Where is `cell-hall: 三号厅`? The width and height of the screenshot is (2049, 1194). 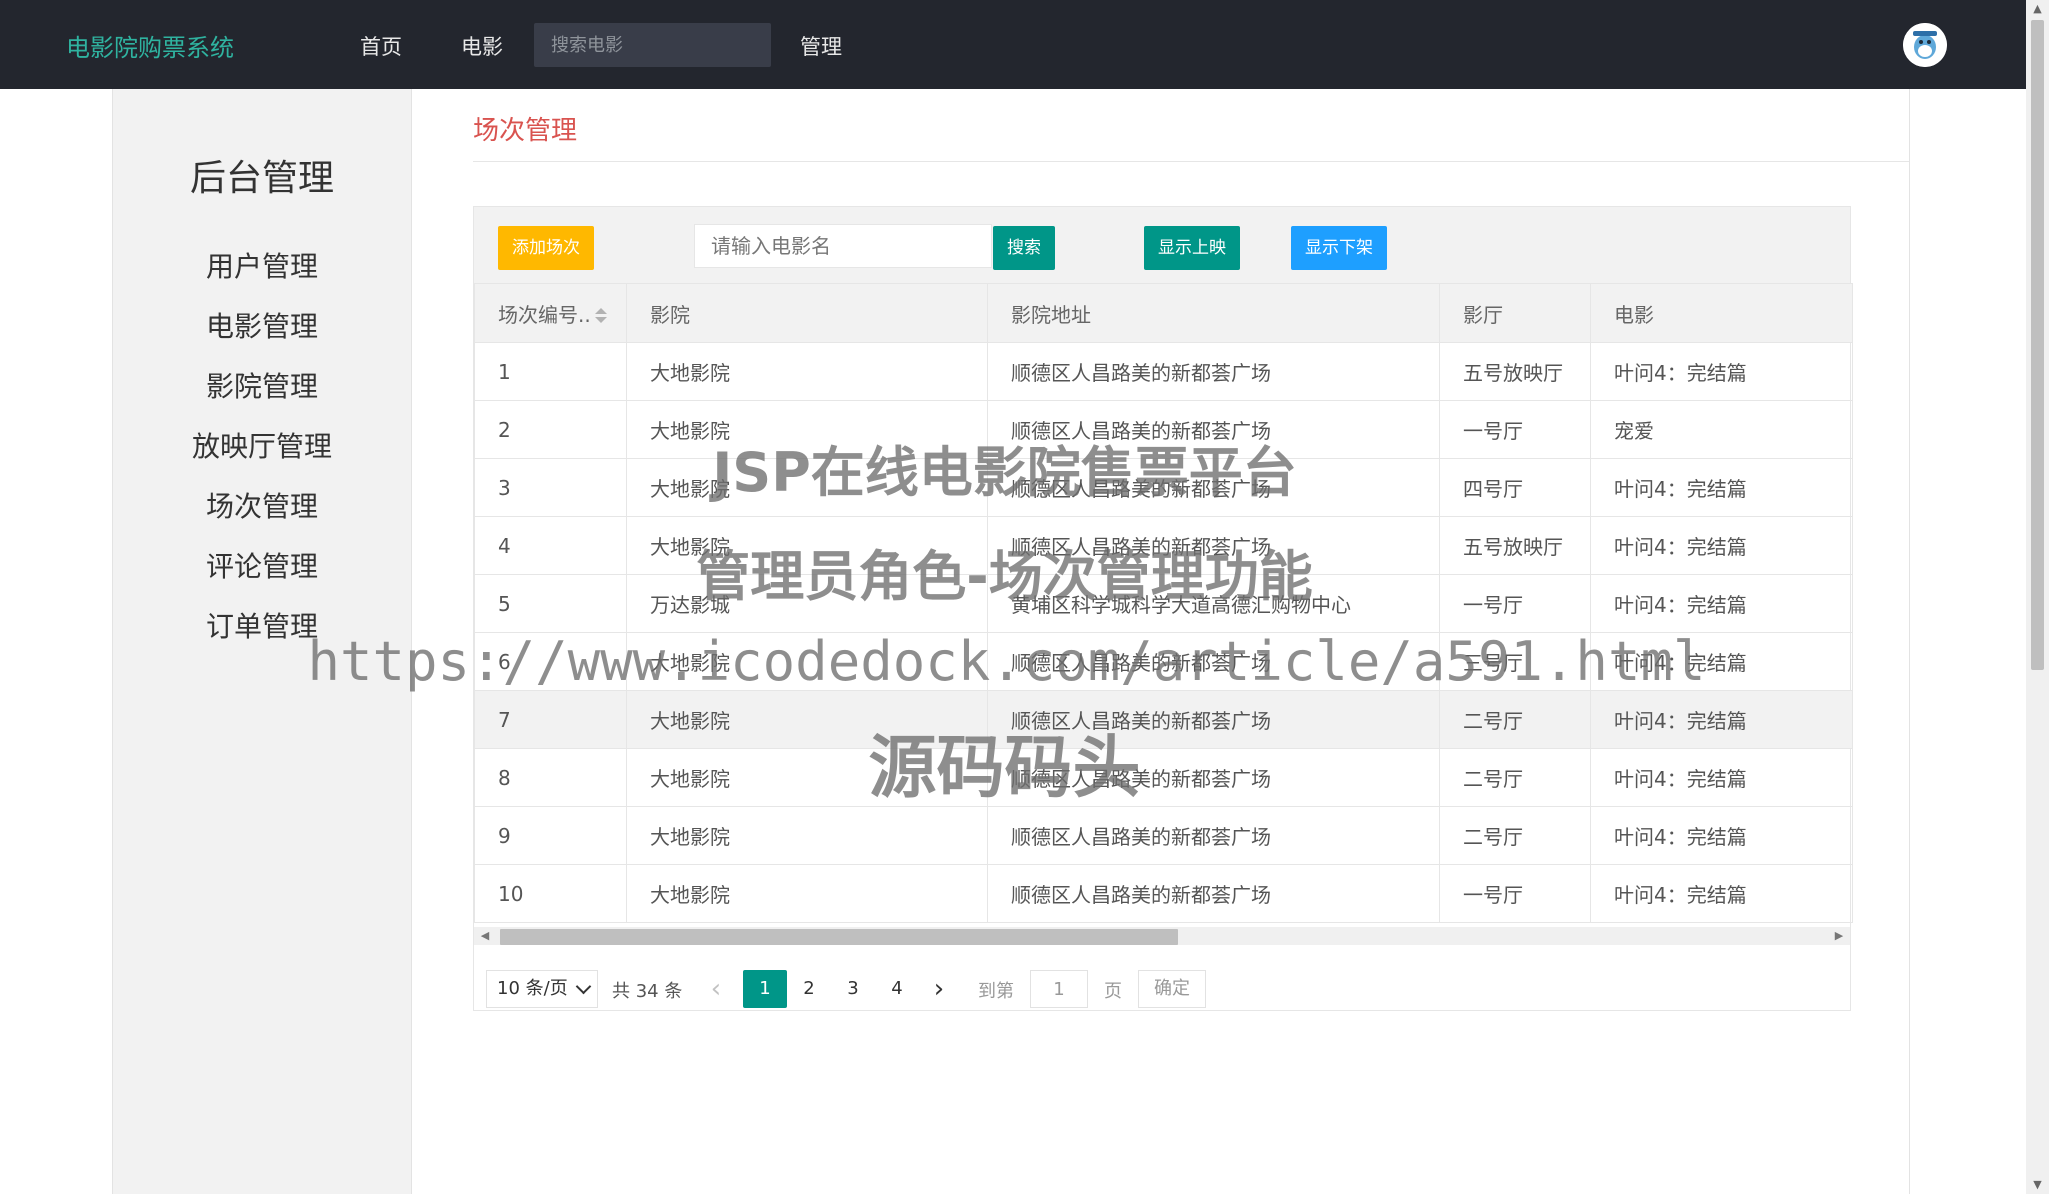 cell-hall: 三号厅 is located at coordinates (1515, 661).